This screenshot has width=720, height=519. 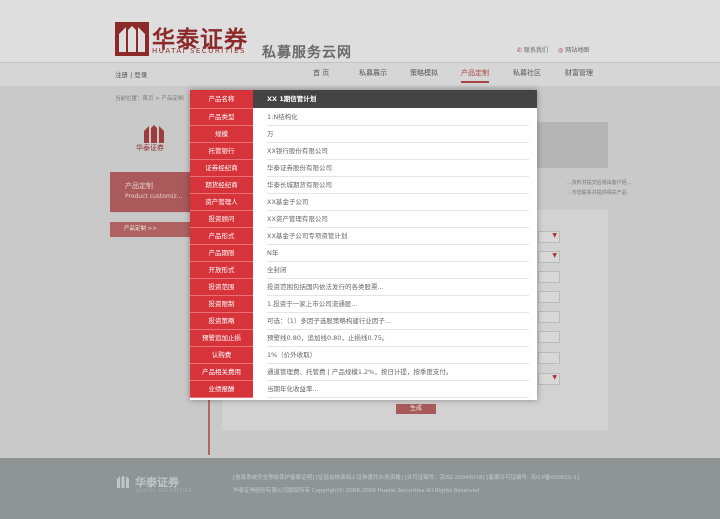 I want to click on detail-row-label: 证券经纪商, so click(x=221, y=168).